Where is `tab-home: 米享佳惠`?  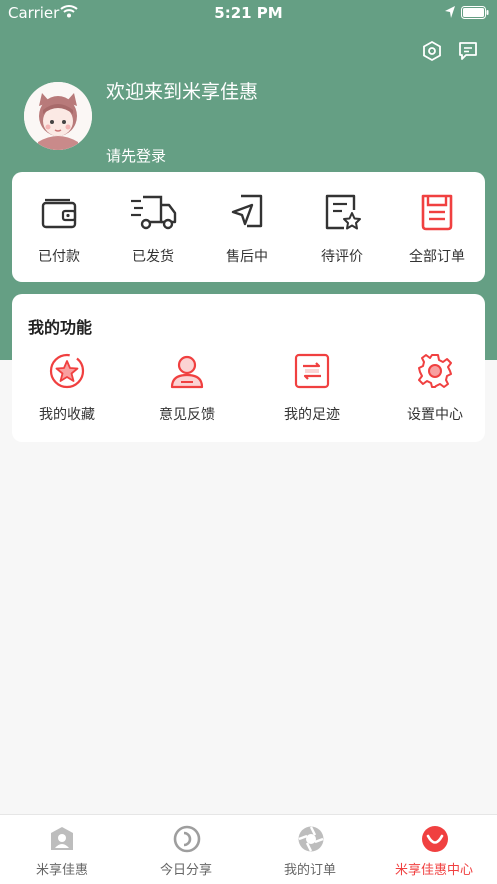 tab-home: 米享佳惠 is located at coordinates (62, 849).